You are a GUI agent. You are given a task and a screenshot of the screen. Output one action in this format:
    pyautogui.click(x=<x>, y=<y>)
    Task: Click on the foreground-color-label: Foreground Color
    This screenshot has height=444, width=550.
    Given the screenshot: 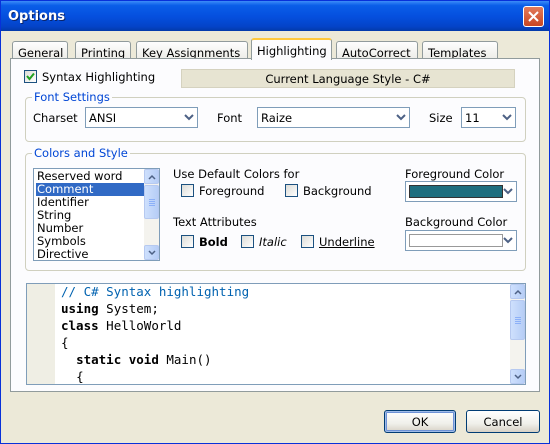 What is the action you would take?
    pyautogui.click(x=455, y=174)
    